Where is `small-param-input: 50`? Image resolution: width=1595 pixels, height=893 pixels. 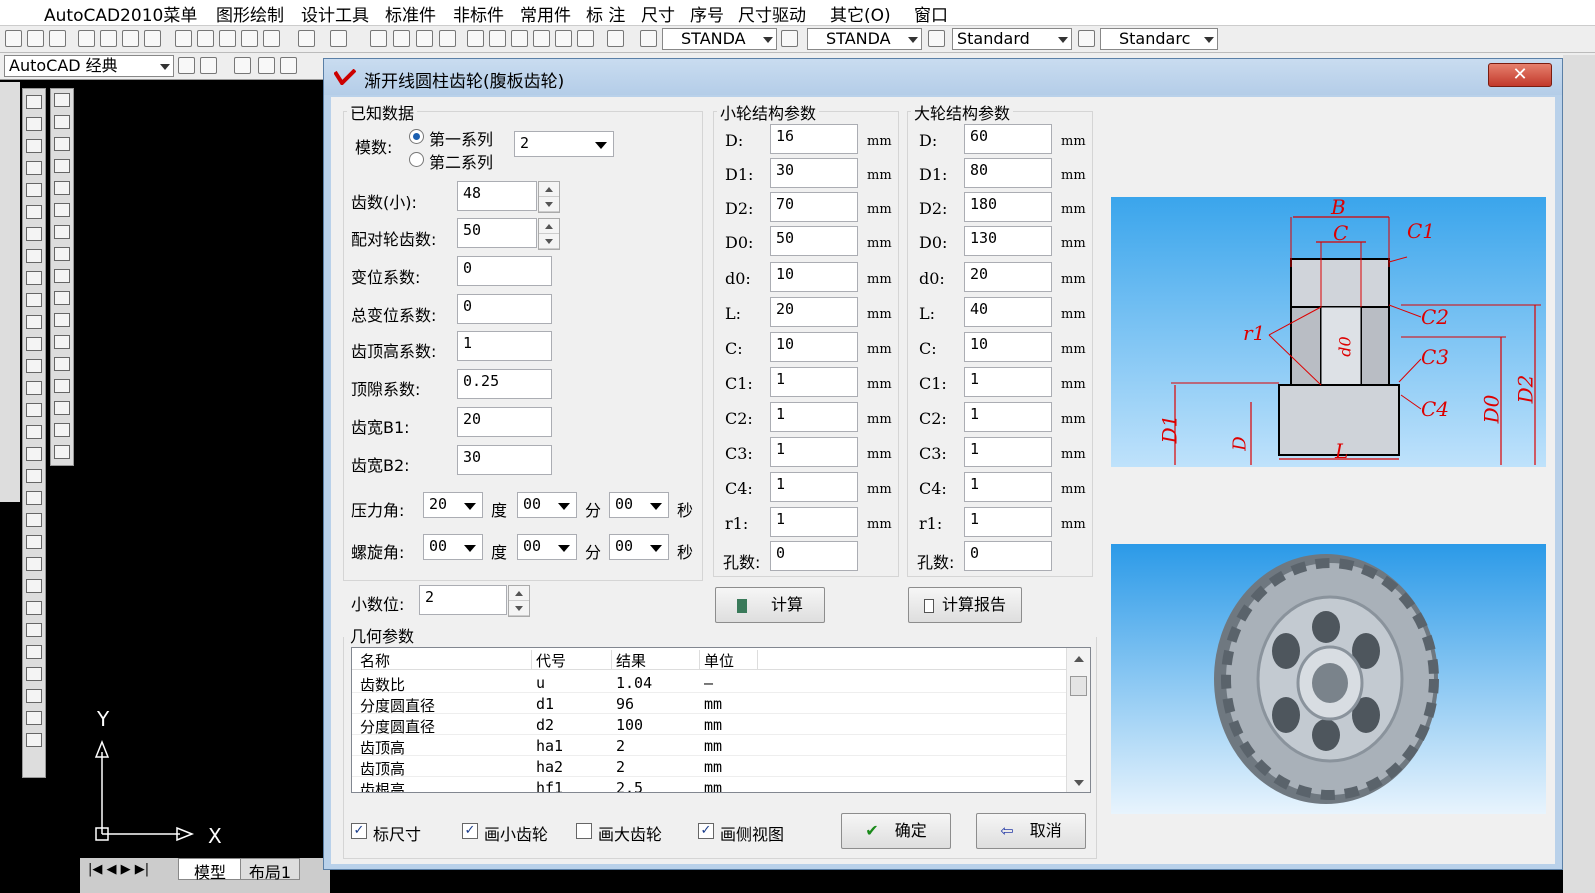 small-param-input: 50 is located at coordinates (814, 241).